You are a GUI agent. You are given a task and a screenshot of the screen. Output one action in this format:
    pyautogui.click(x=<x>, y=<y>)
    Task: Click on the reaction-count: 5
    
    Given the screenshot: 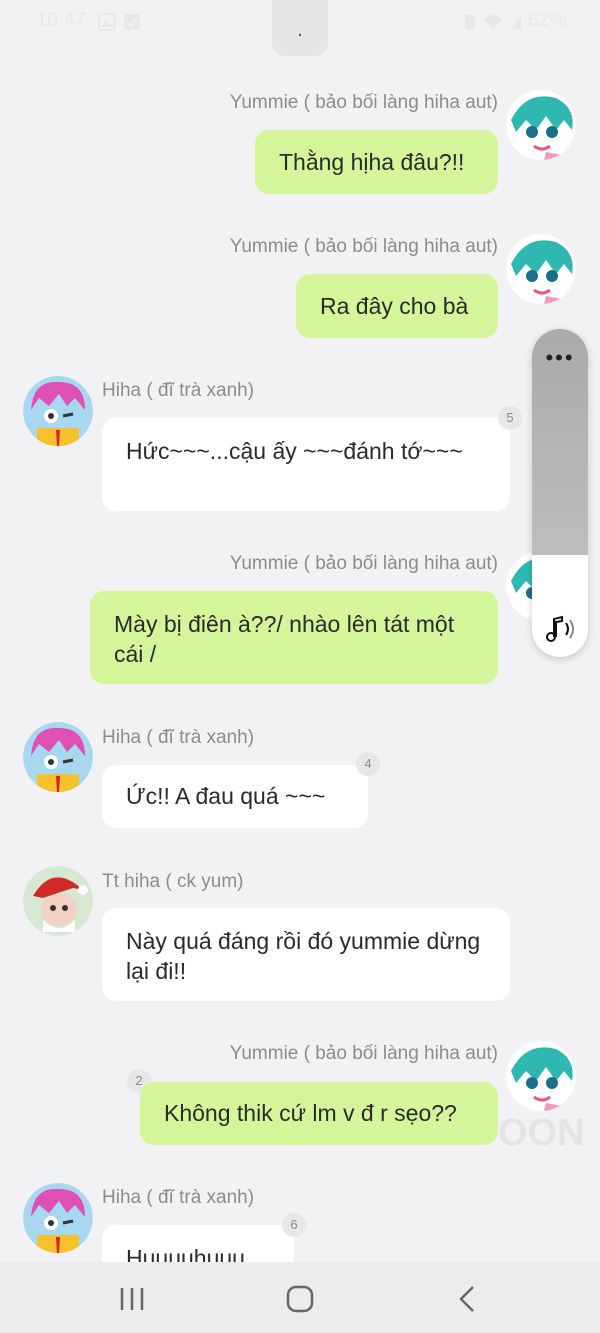 What is the action you would take?
    pyautogui.click(x=510, y=418)
    